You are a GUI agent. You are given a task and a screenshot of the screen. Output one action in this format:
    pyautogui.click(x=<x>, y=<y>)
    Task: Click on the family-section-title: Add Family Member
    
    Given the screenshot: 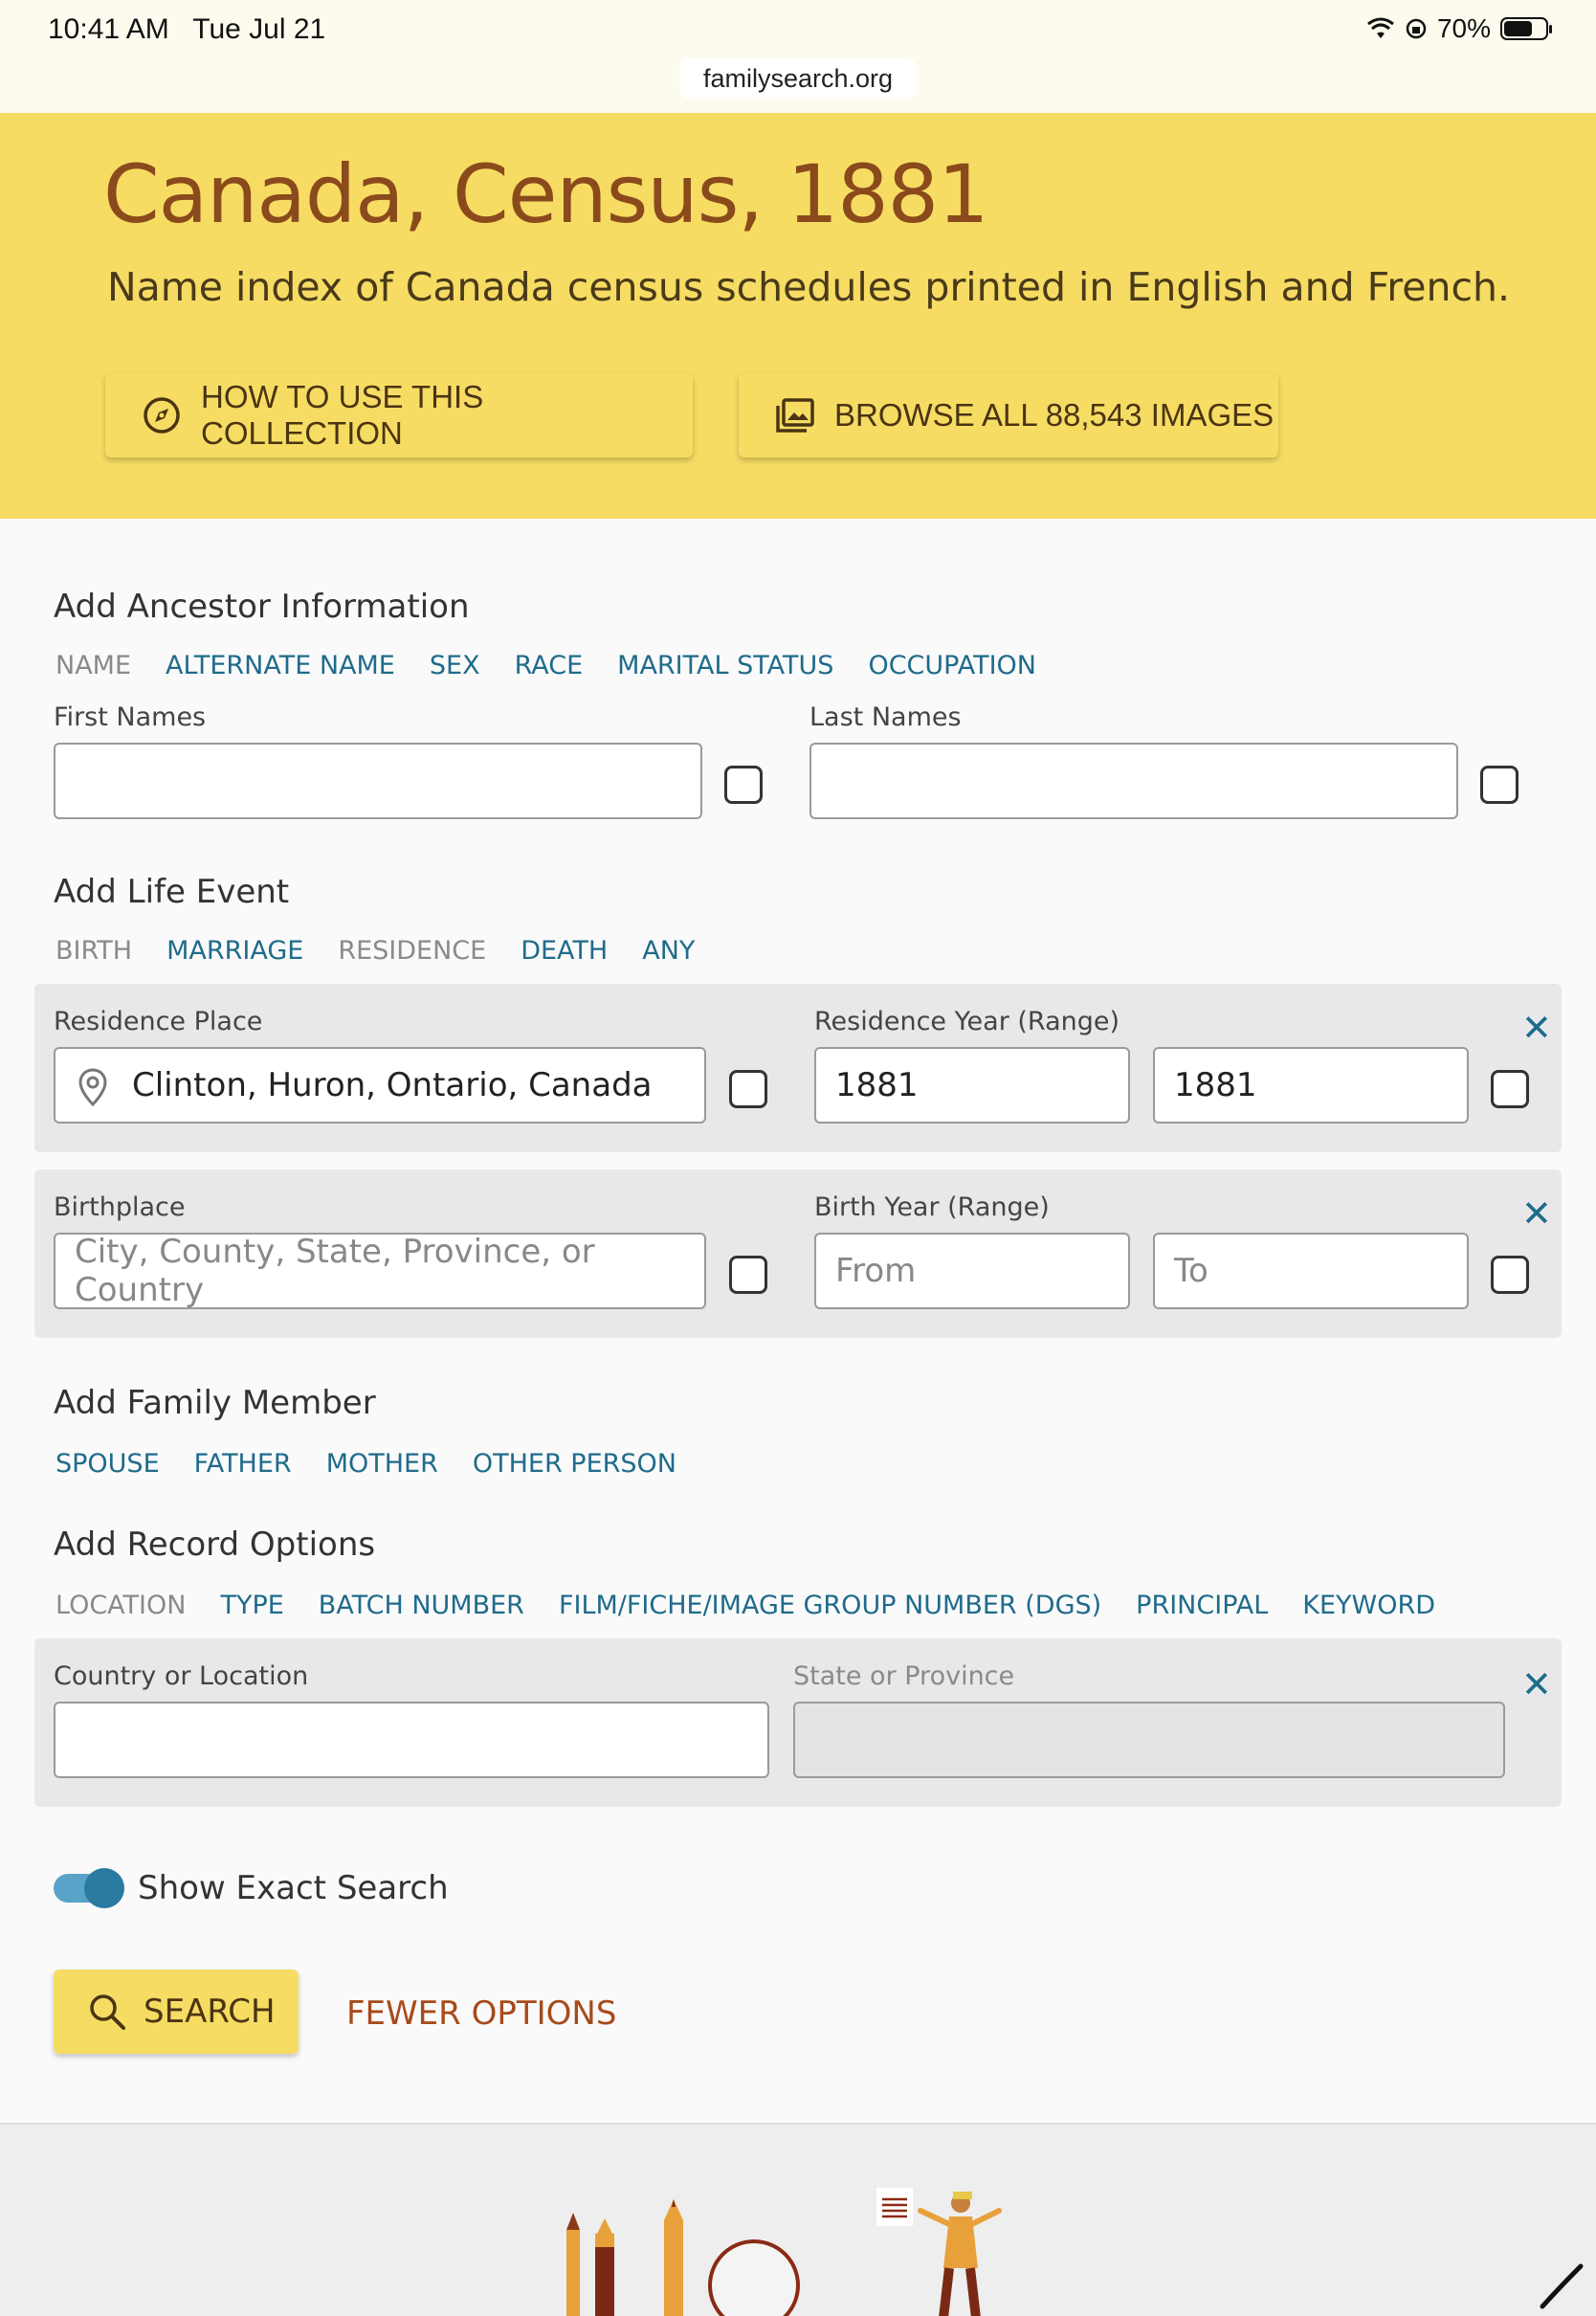 What is the action you would take?
    pyautogui.click(x=215, y=1403)
    